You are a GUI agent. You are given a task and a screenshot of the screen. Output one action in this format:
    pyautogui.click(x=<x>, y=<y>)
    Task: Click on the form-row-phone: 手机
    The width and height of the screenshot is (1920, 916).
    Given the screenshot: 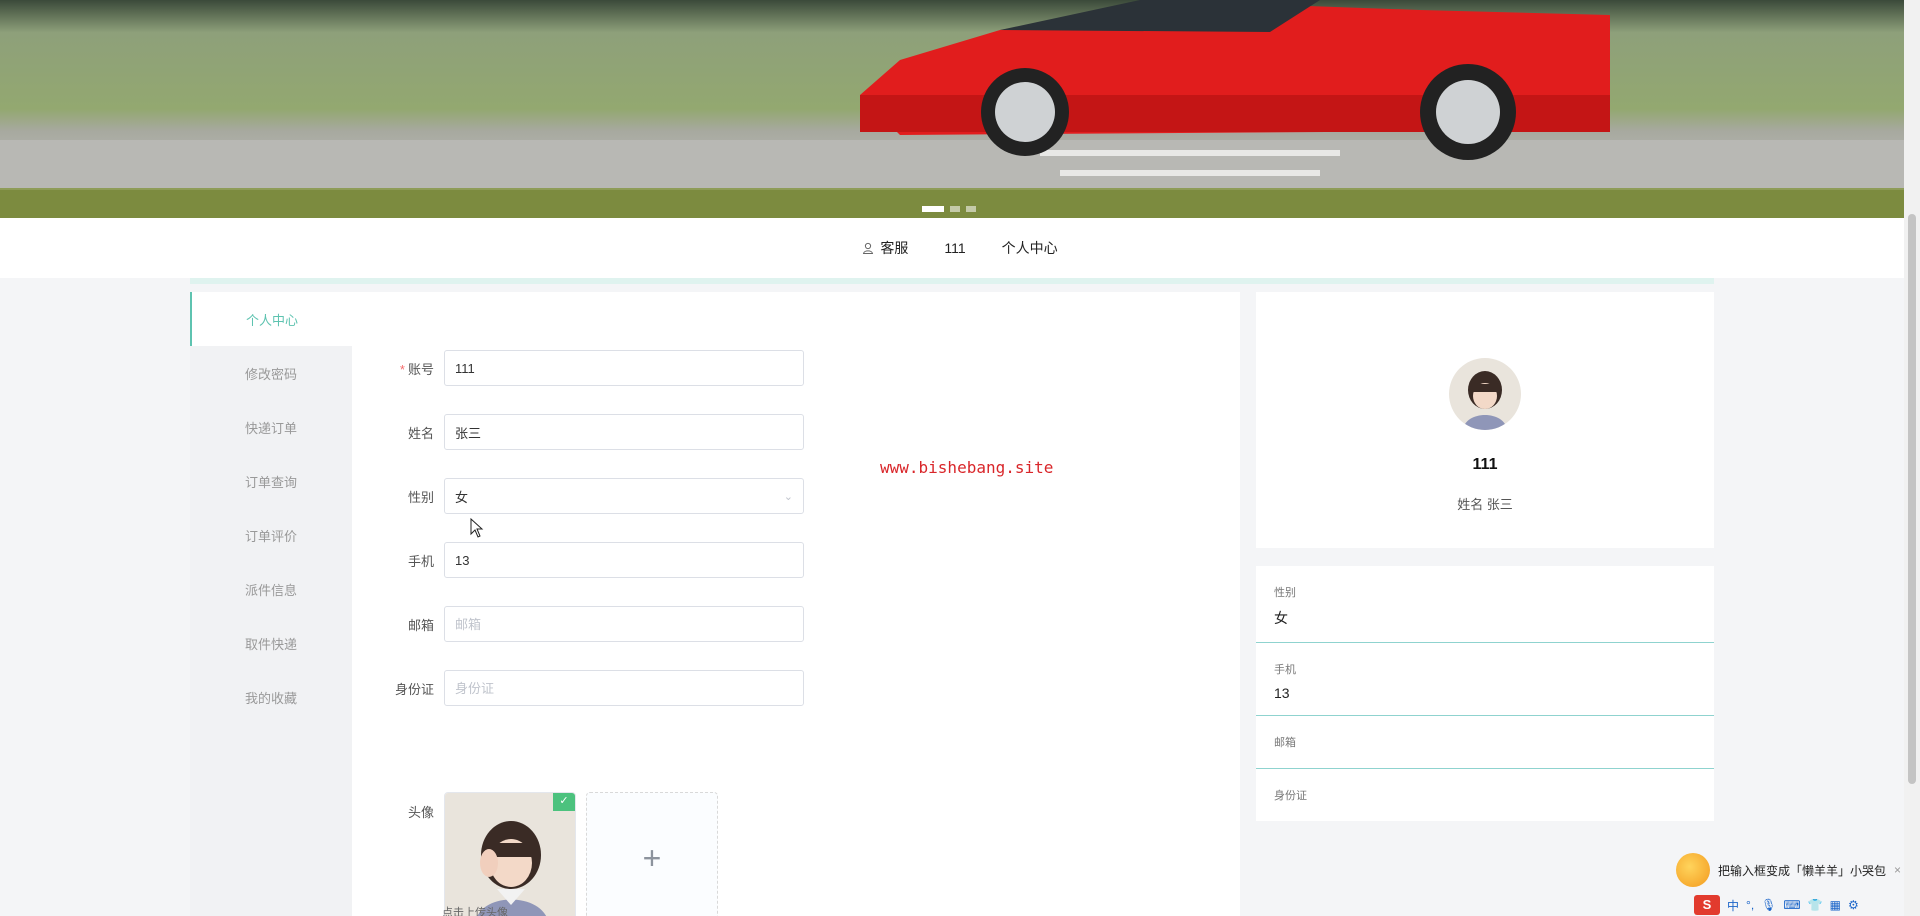 What is the action you would take?
    pyautogui.click(x=587, y=560)
    